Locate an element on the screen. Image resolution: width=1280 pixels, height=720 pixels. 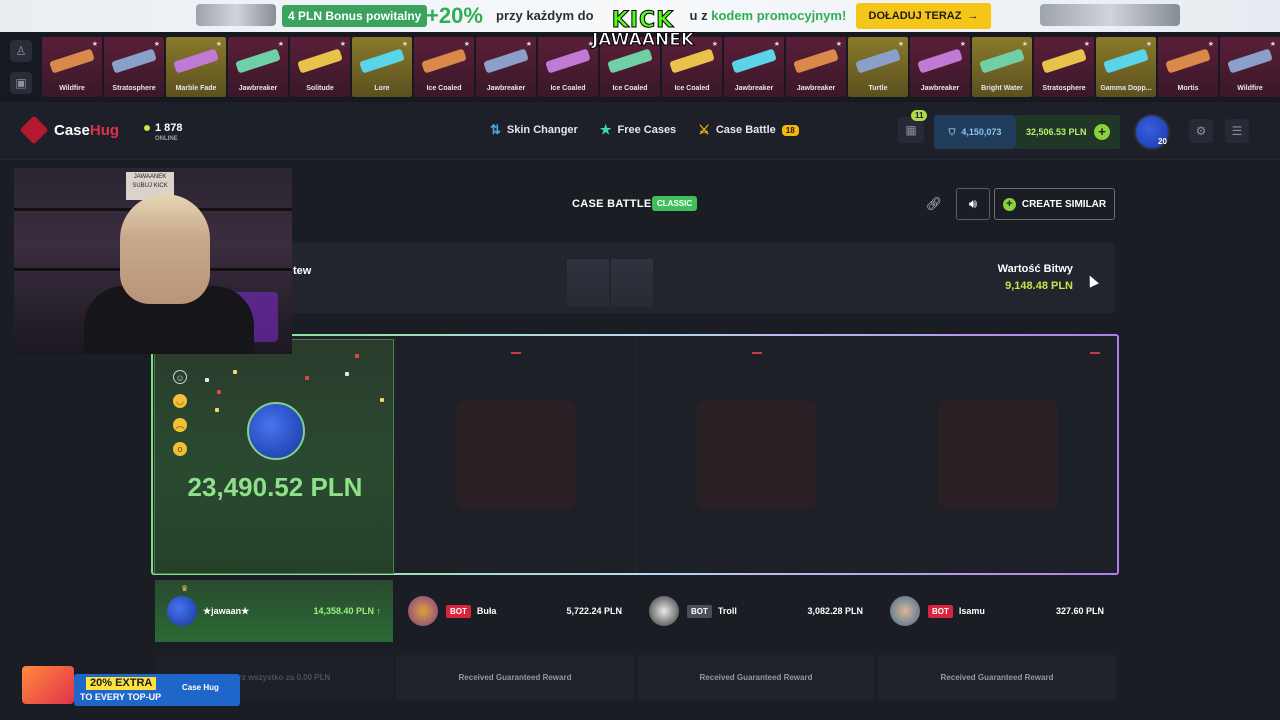
create-similar-button: + CREATE SIMILAR is located at coordinates (1054, 204).